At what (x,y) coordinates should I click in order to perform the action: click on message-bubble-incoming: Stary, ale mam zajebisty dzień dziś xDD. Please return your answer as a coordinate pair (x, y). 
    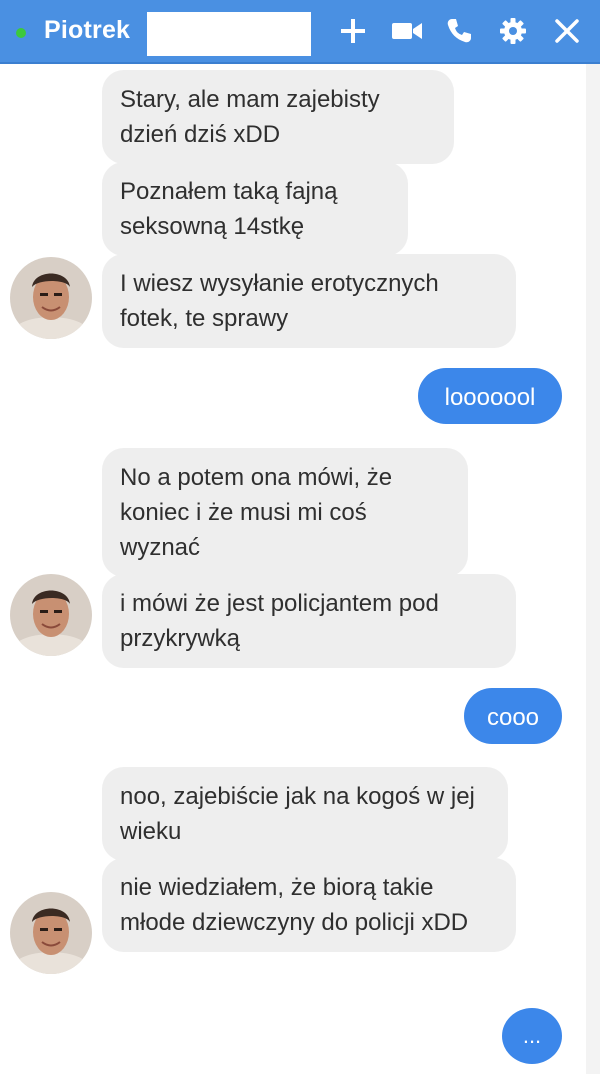
    Looking at the image, I should click on (278, 117).